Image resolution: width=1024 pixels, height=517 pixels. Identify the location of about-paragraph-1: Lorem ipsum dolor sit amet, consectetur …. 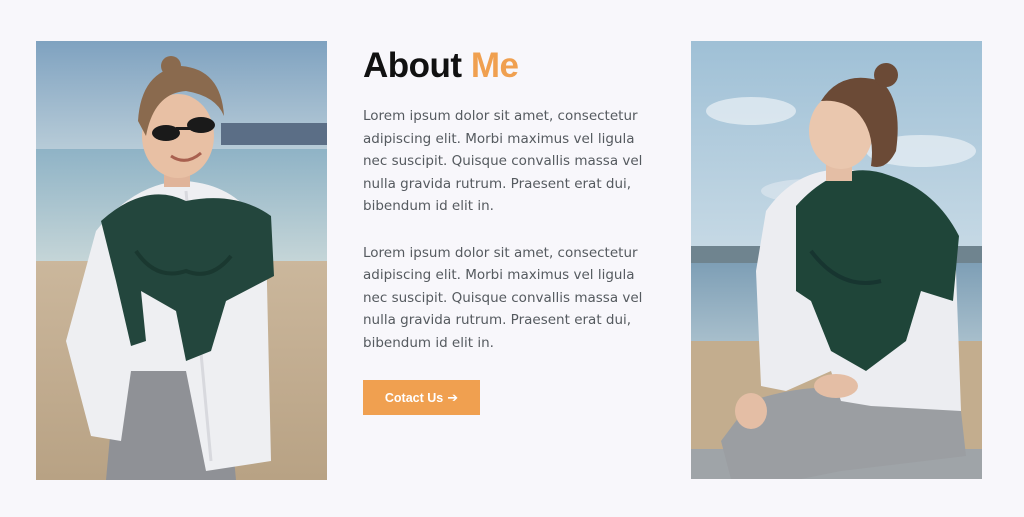
(503, 161).